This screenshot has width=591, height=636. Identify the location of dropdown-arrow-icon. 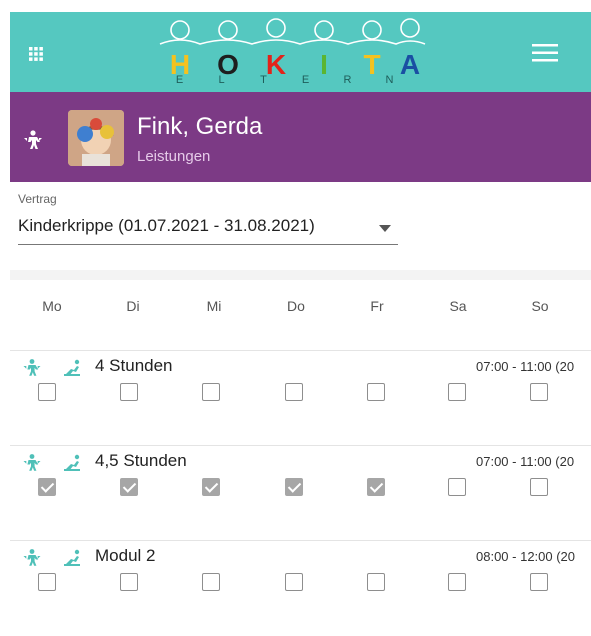
(385, 228).